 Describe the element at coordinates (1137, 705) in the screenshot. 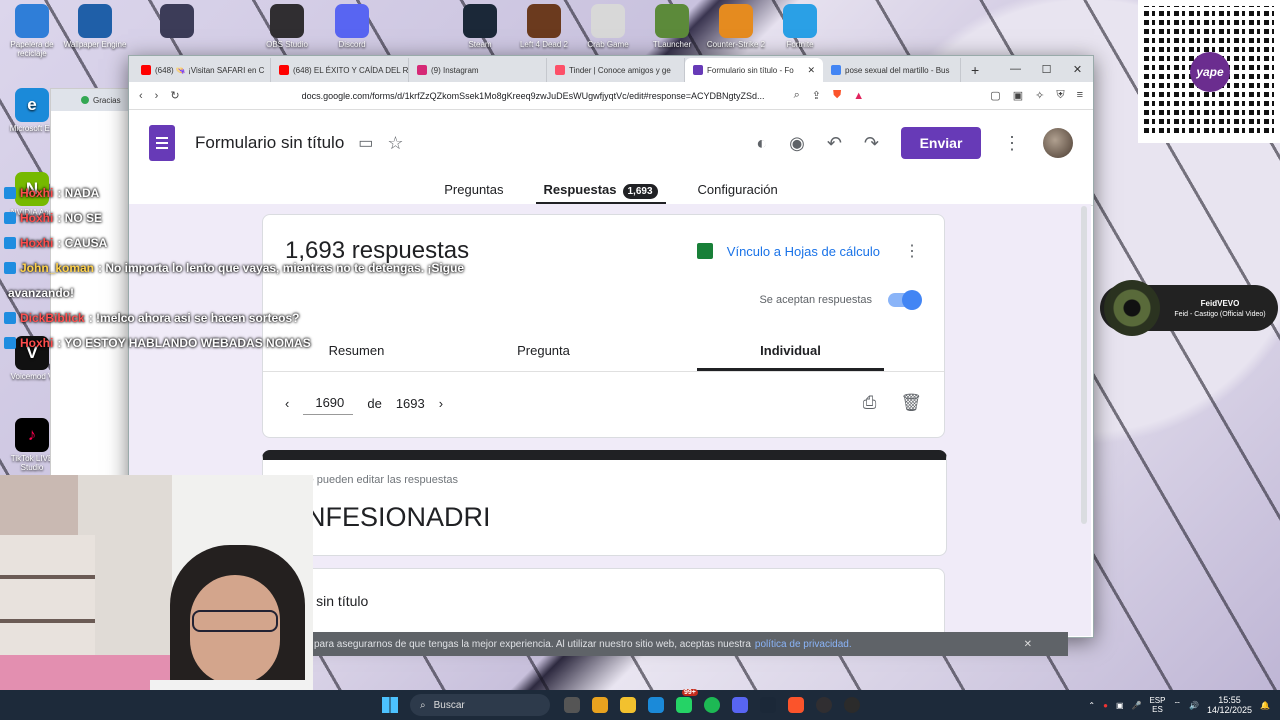

I see `mic-icon: 🎤` at that location.